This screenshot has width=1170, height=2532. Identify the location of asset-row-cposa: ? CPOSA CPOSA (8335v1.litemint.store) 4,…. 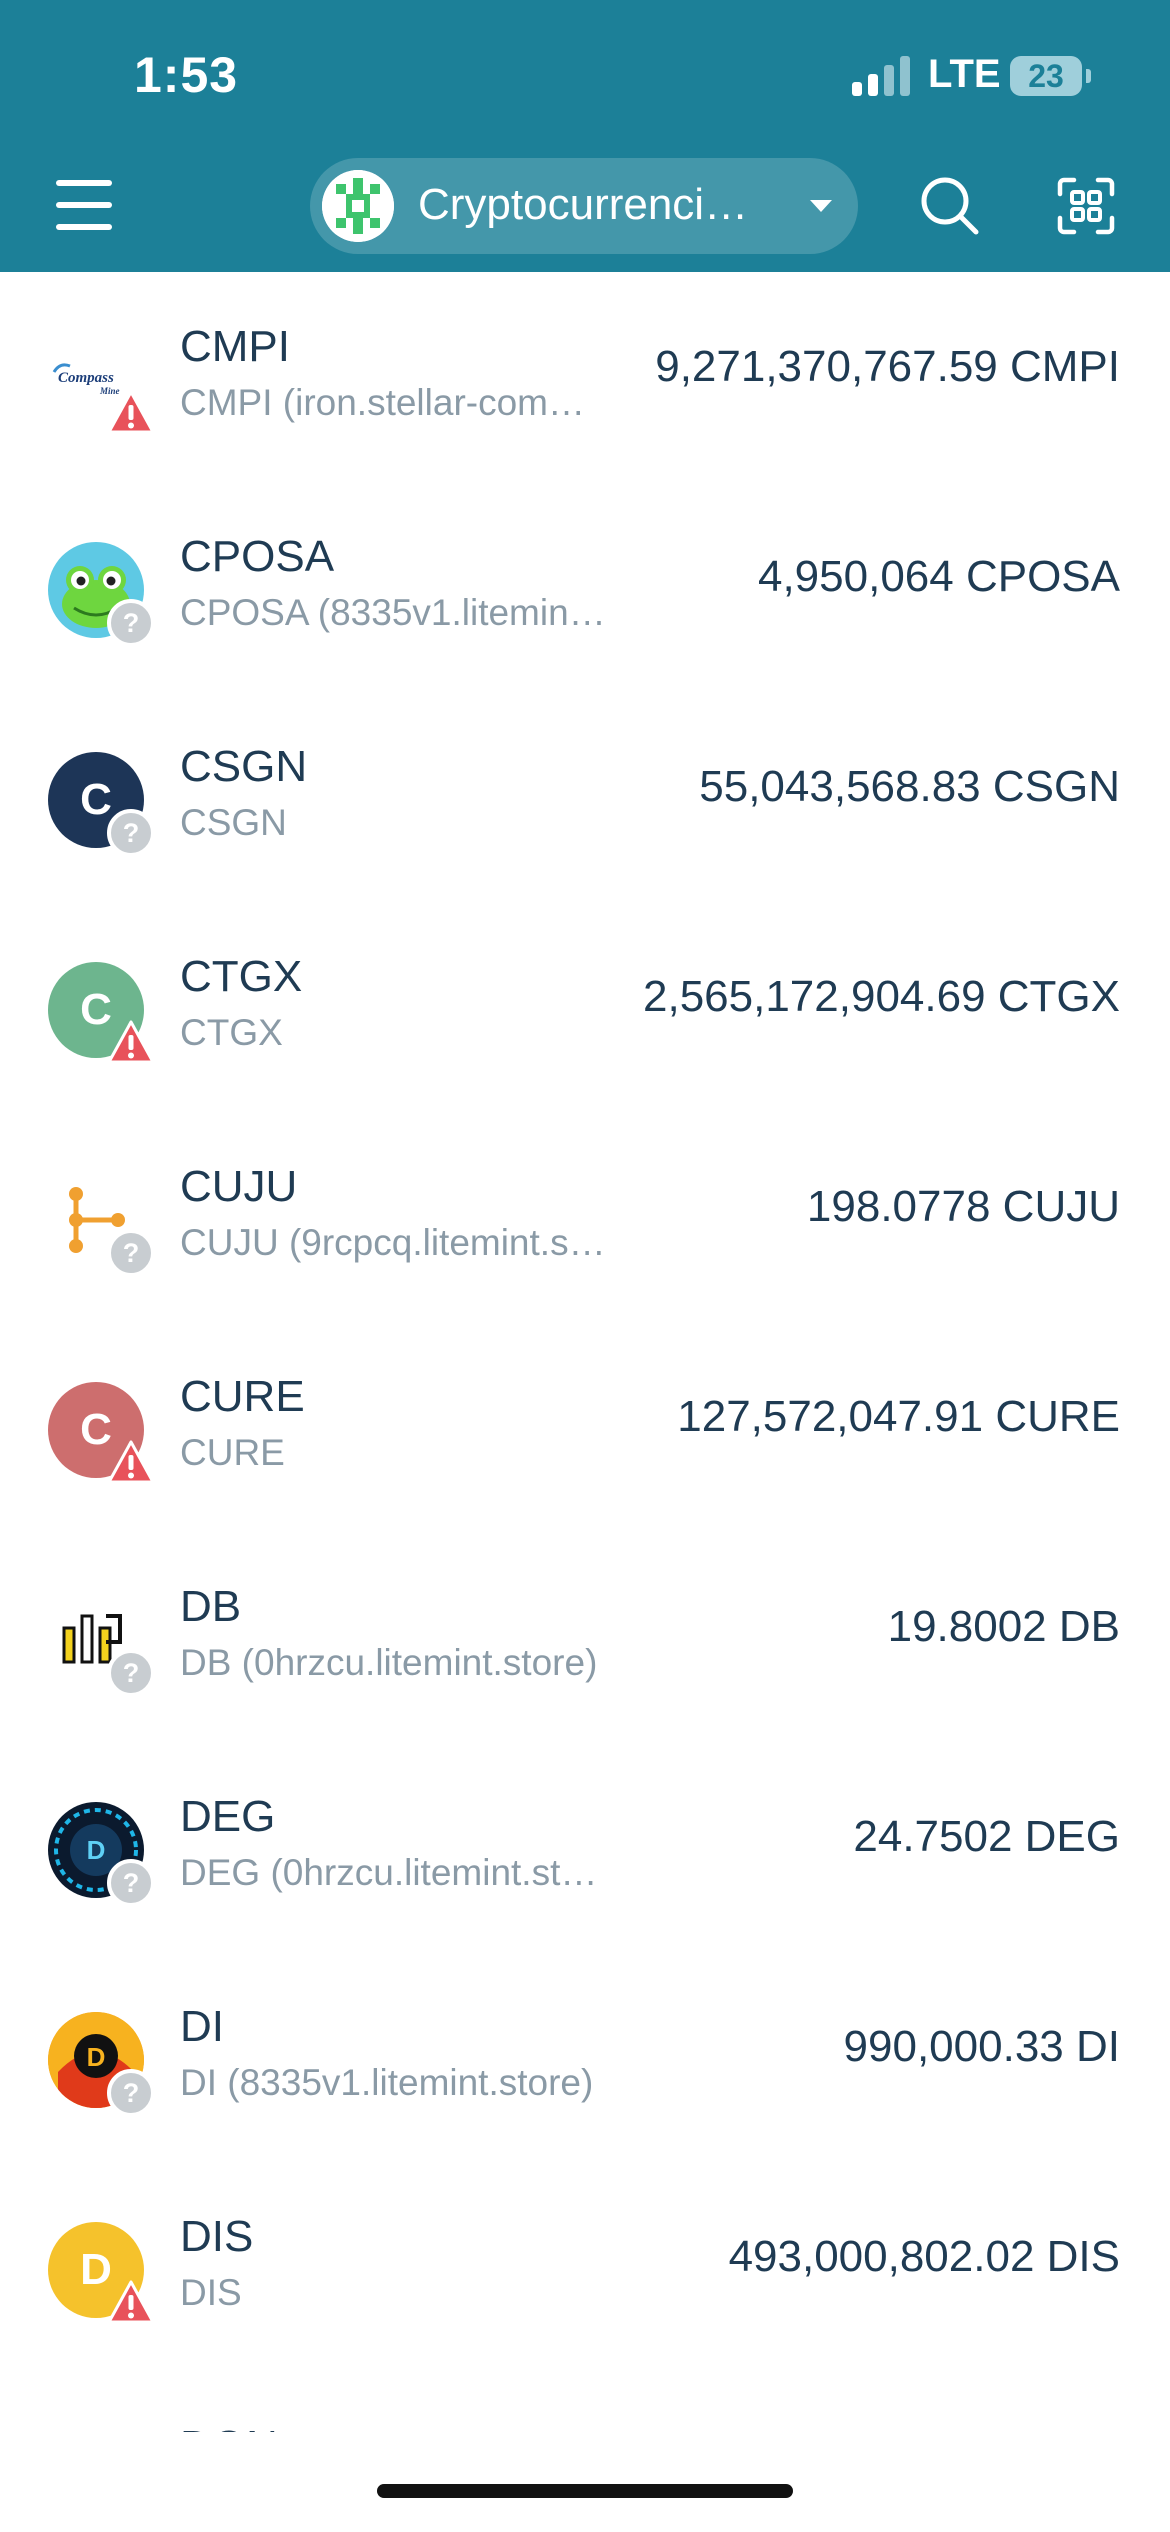
(585, 587).